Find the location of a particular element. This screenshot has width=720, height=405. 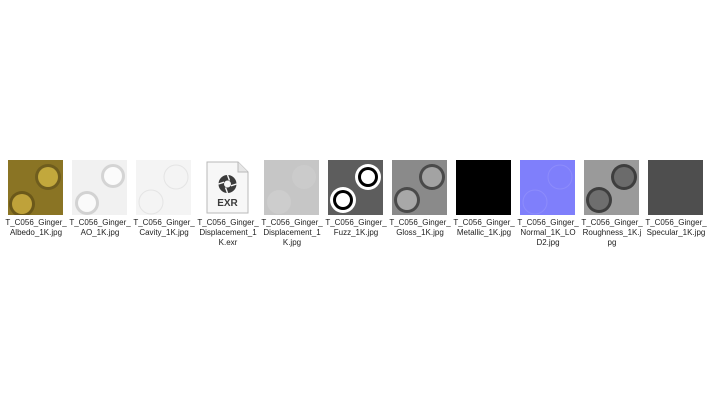

albedo-thumbnail is located at coordinates (35, 187).